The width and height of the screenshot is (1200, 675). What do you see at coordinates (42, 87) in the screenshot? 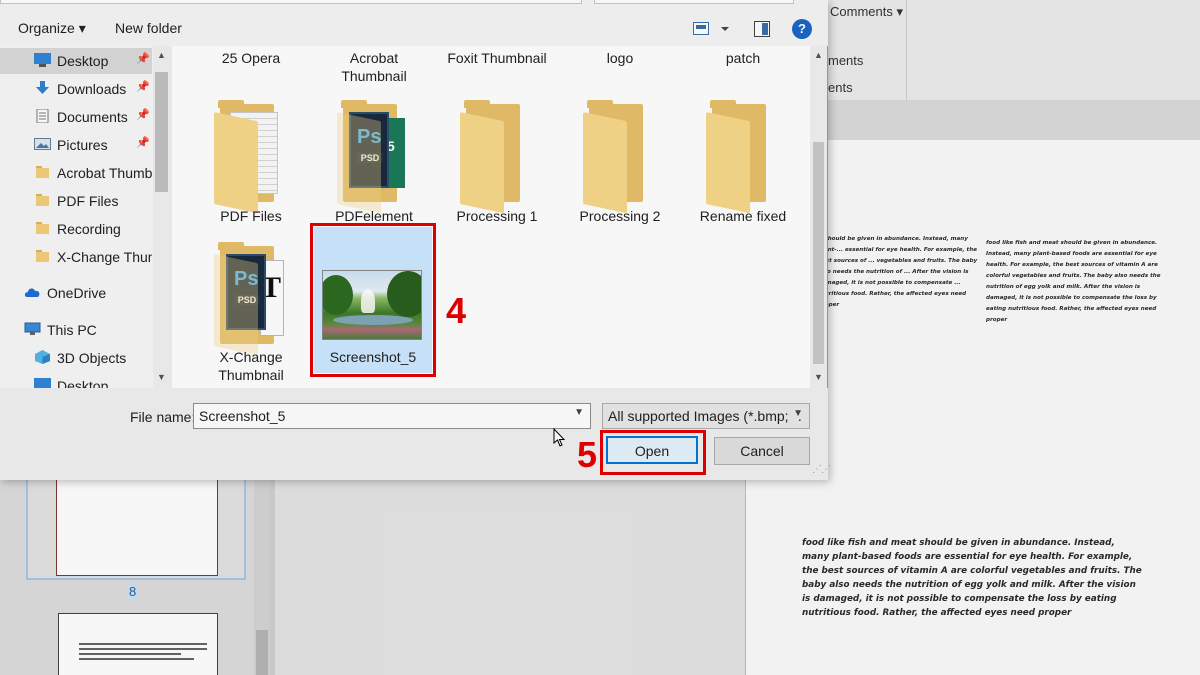
I see `download-icon` at bounding box center [42, 87].